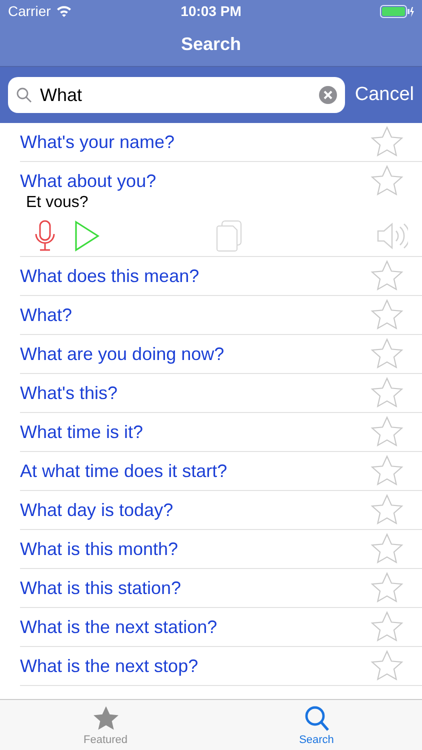  What do you see at coordinates (101, 588) in the screenshot?
I see `phrase-link: What is this station?` at bounding box center [101, 588].